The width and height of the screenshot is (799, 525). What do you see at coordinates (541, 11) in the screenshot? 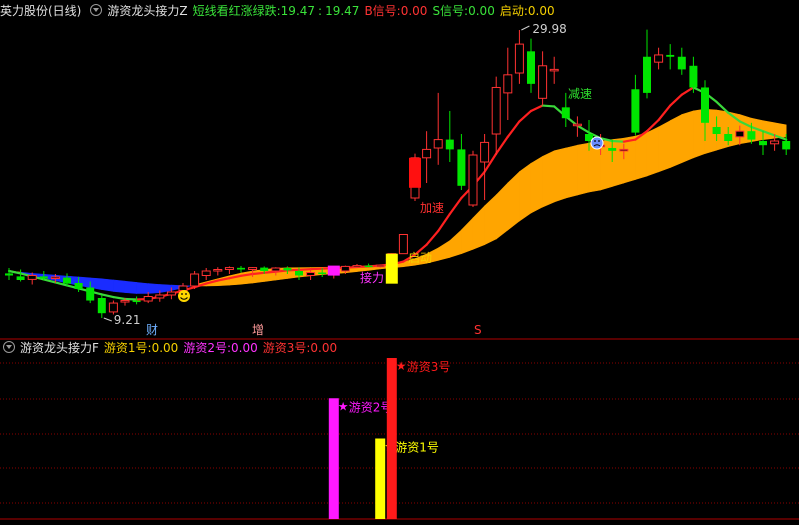
I see `start-value: 0.00` at bounding box center [541, 11].